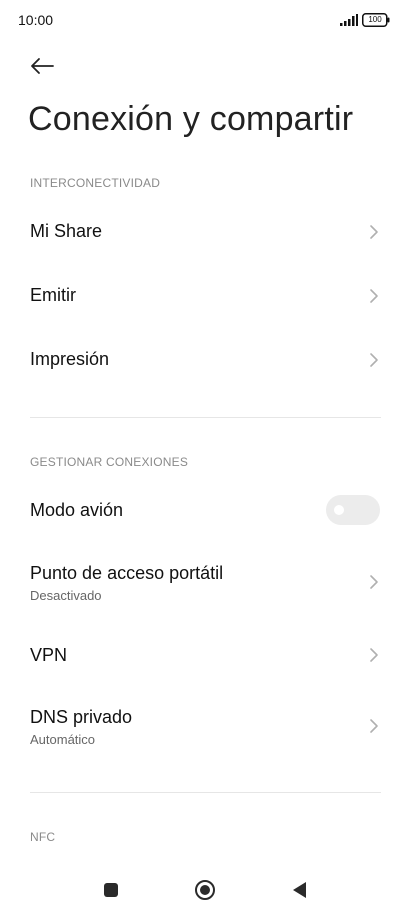 This screenshot has width=411, height=914. What do you see at coordinates (205, 360) in the screenshot?
I see `settings-item-impresion: Impresión` at bounding box center [205, 360].